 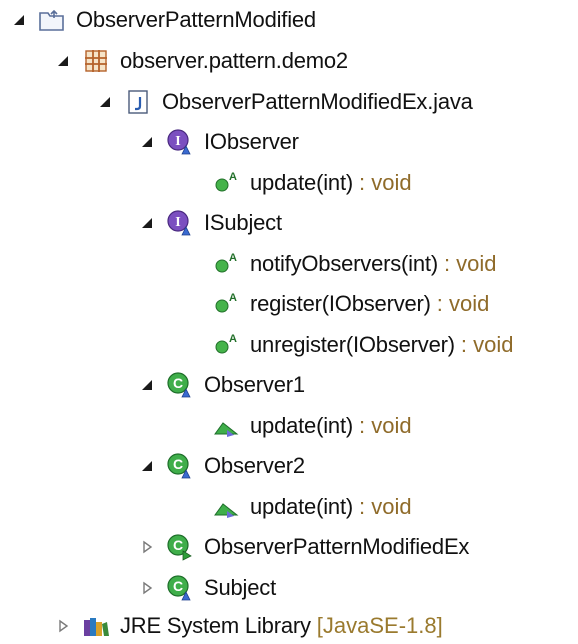 What do you see at coordinates (234, 60) in the screenshot?
I see `package-label: observer.pattern.demo2` at bounding box center [234, 60].